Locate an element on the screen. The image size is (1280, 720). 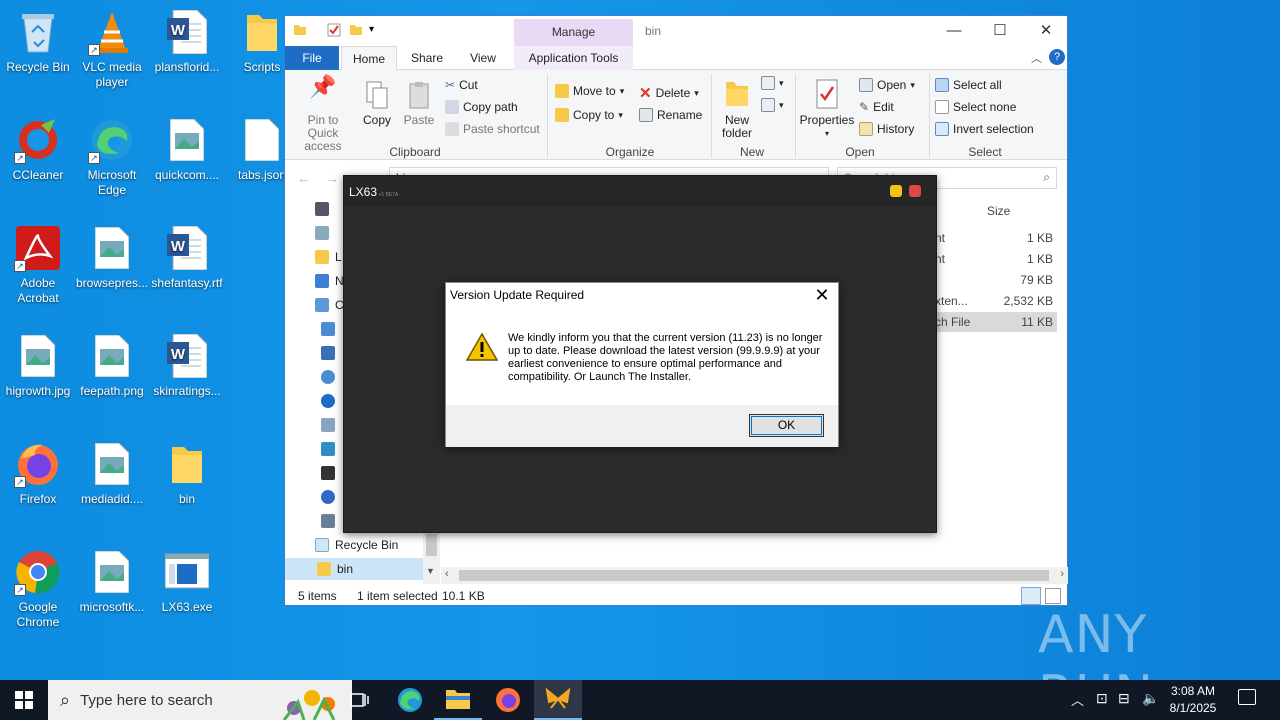
desktop-icon-adobe-acrobat: ↗ Adobe Acrobat is located at coordinates (38, 265).